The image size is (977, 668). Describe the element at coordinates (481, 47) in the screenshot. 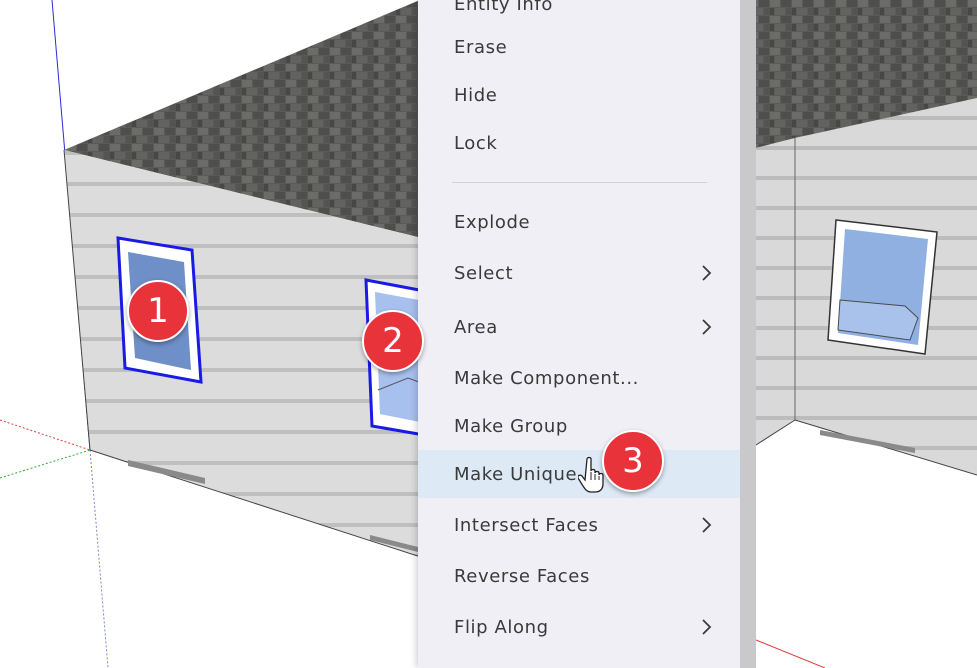

I see `menu-item-label: Erase` at that location.